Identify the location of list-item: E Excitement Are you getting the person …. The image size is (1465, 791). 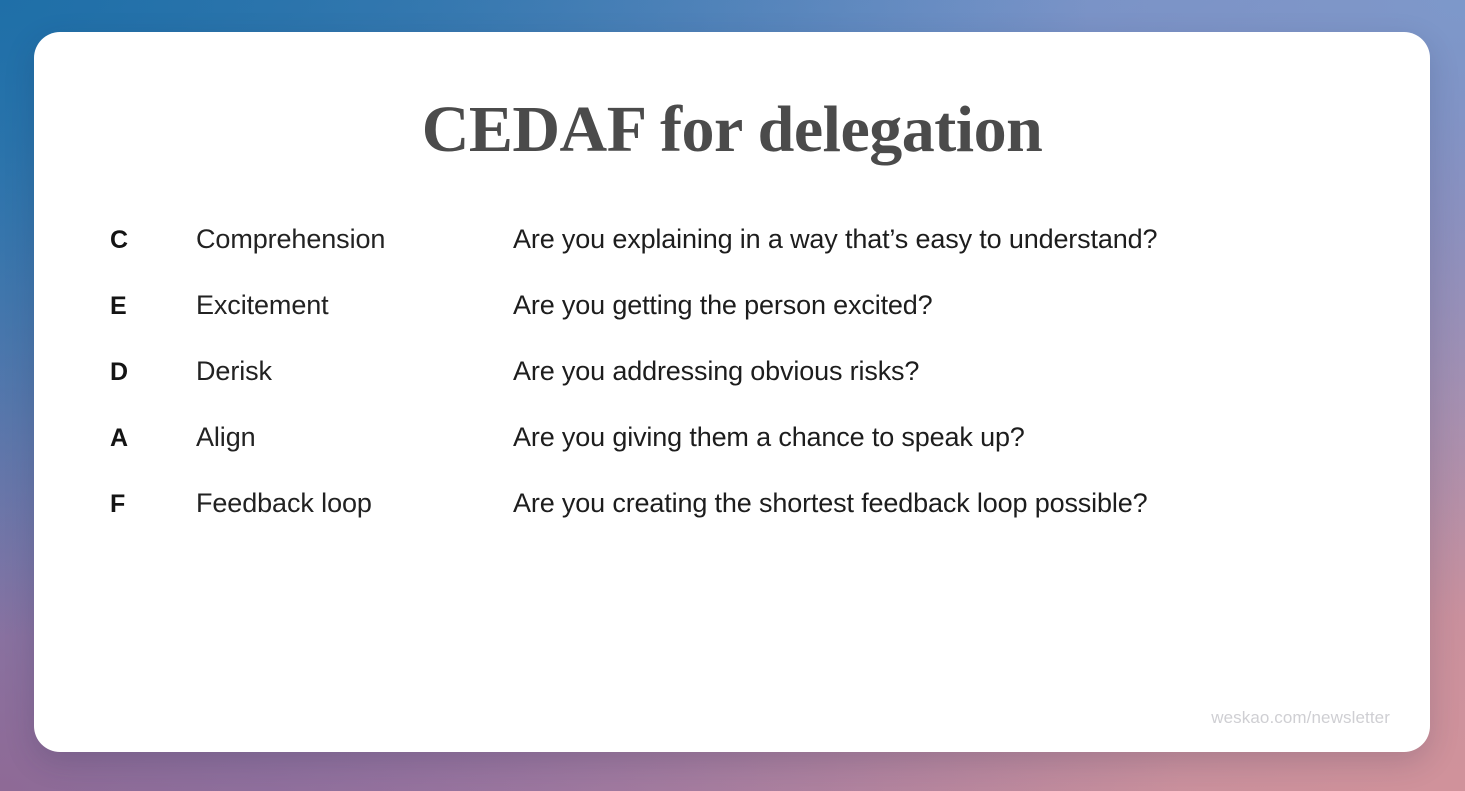
(760, 323).